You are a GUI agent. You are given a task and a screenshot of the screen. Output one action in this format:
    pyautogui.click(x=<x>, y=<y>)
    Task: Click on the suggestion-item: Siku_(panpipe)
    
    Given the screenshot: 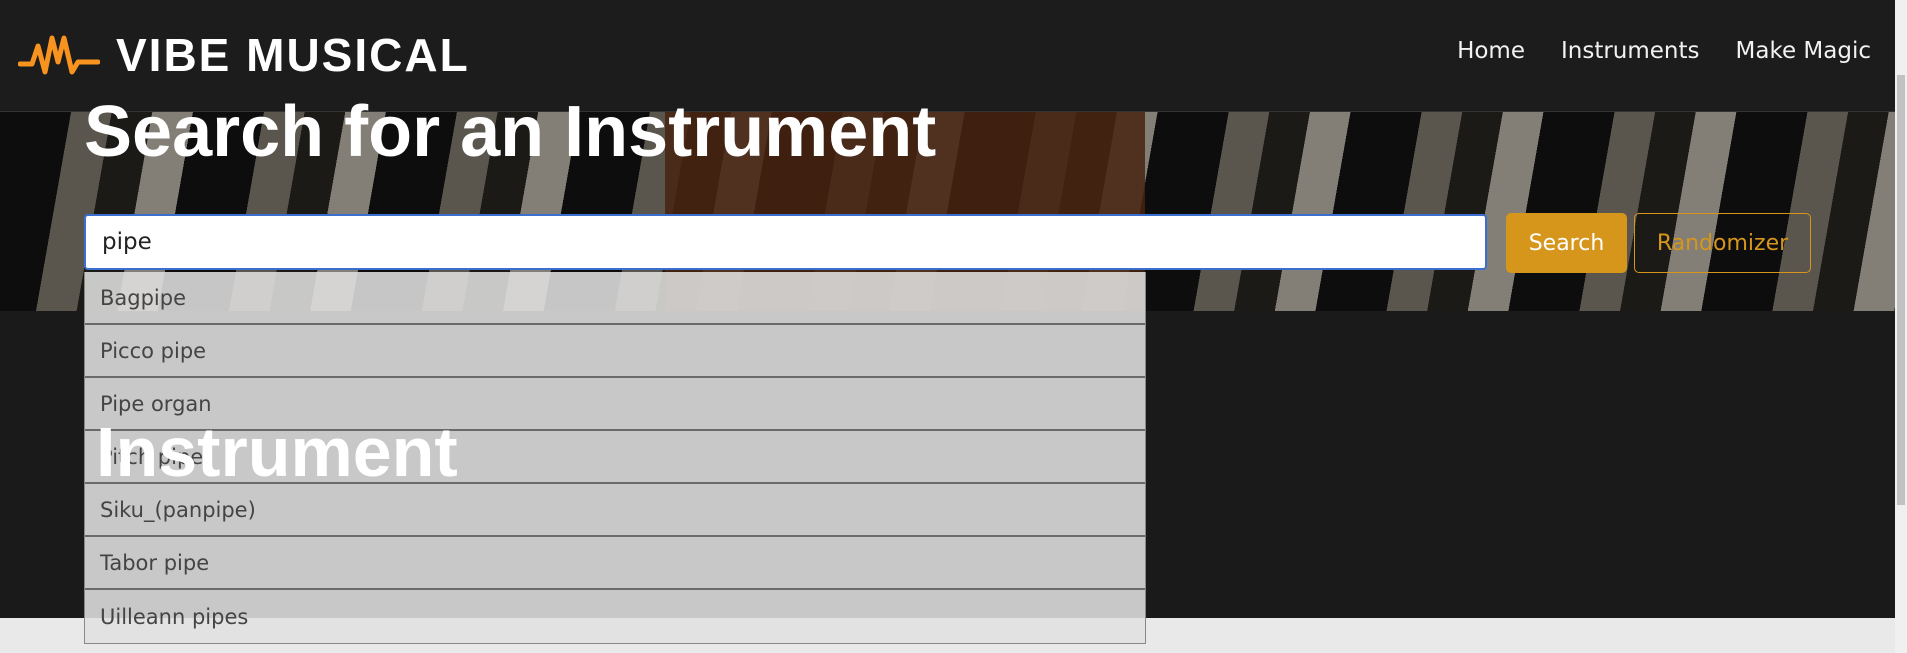 What is the action you would take?
    pyautogui.click(x=615, y=510)
    